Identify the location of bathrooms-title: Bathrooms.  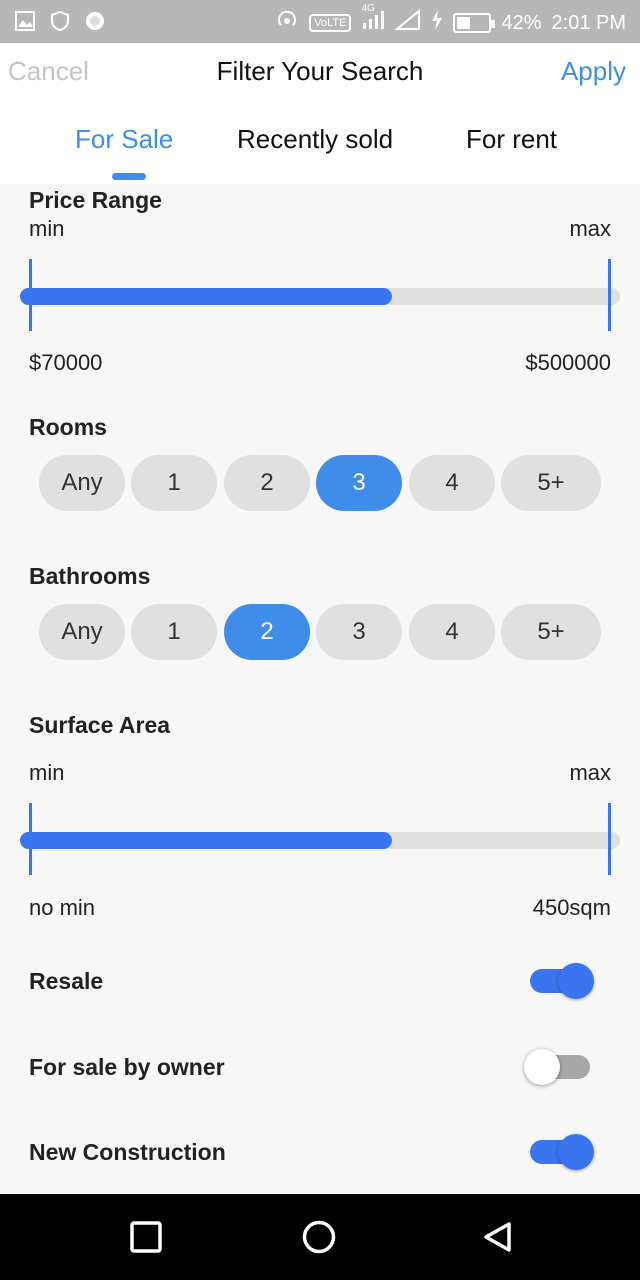
(90, 576).